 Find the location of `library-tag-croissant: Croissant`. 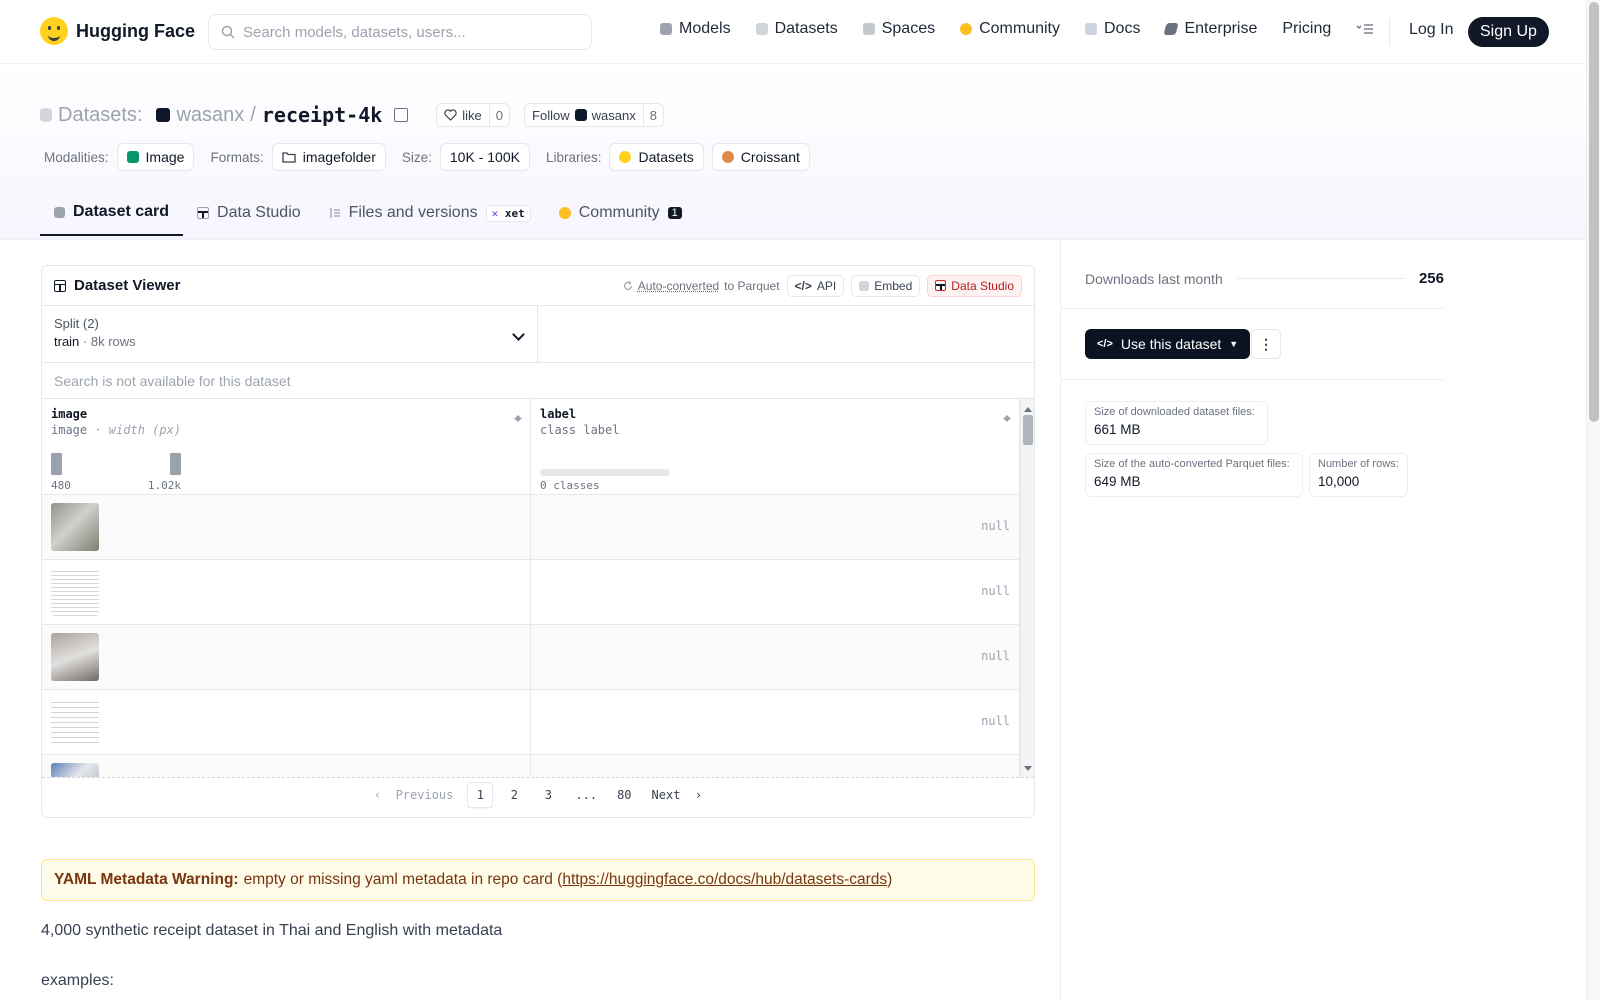

library-tag-croissant: Croissant is located at coordinates (760, 157).